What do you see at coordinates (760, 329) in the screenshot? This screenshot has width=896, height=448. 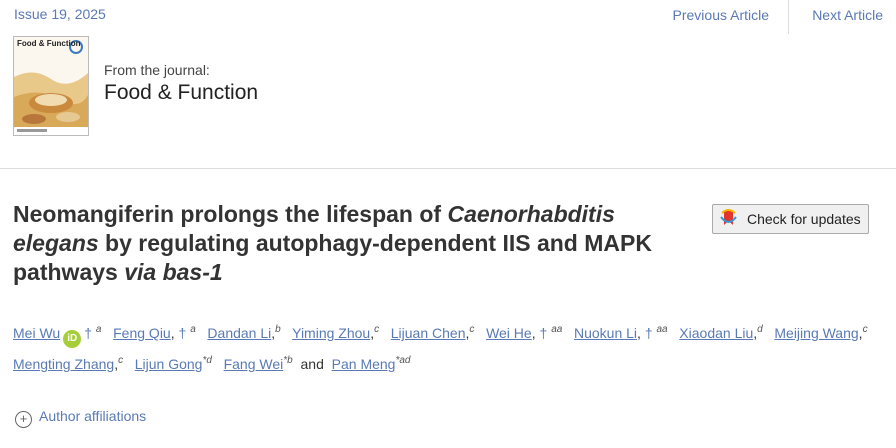 I see `affiliation-sup: d` at bounding box center [760, 329].